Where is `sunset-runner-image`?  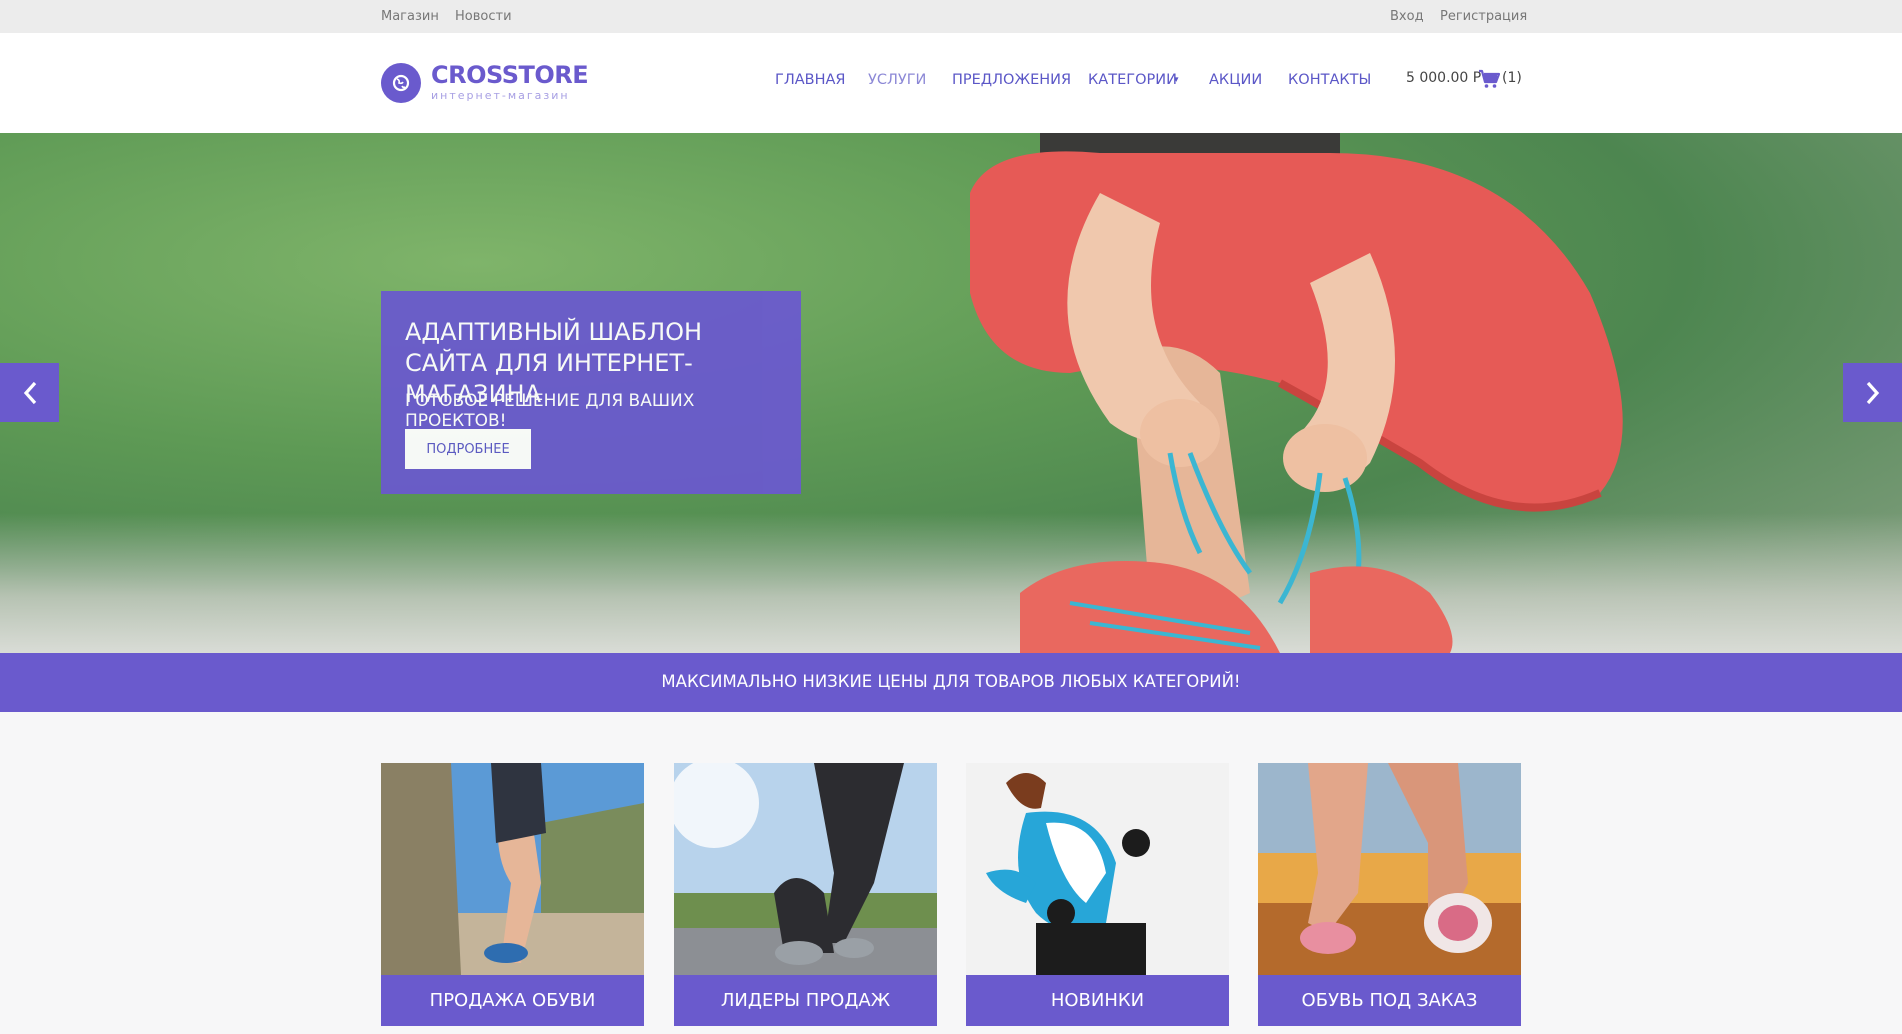
sunset-runner-image is located at coordinates (1389, 869).